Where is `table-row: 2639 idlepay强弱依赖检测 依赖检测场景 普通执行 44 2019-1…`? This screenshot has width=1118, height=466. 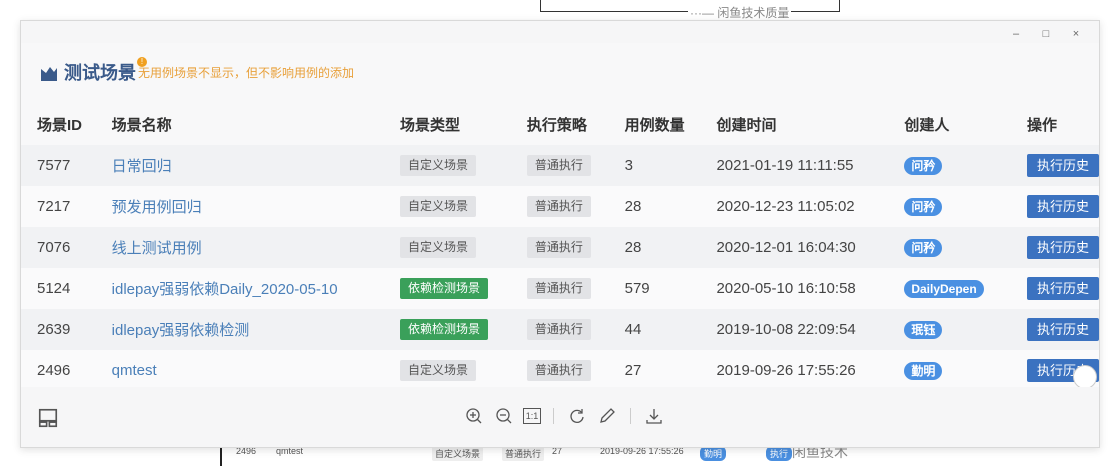 table-row: 2639 idlepay强弱依赖检测 依赖检测场景 普通执行 44 2019-1… is located at coordinates (560, 329).